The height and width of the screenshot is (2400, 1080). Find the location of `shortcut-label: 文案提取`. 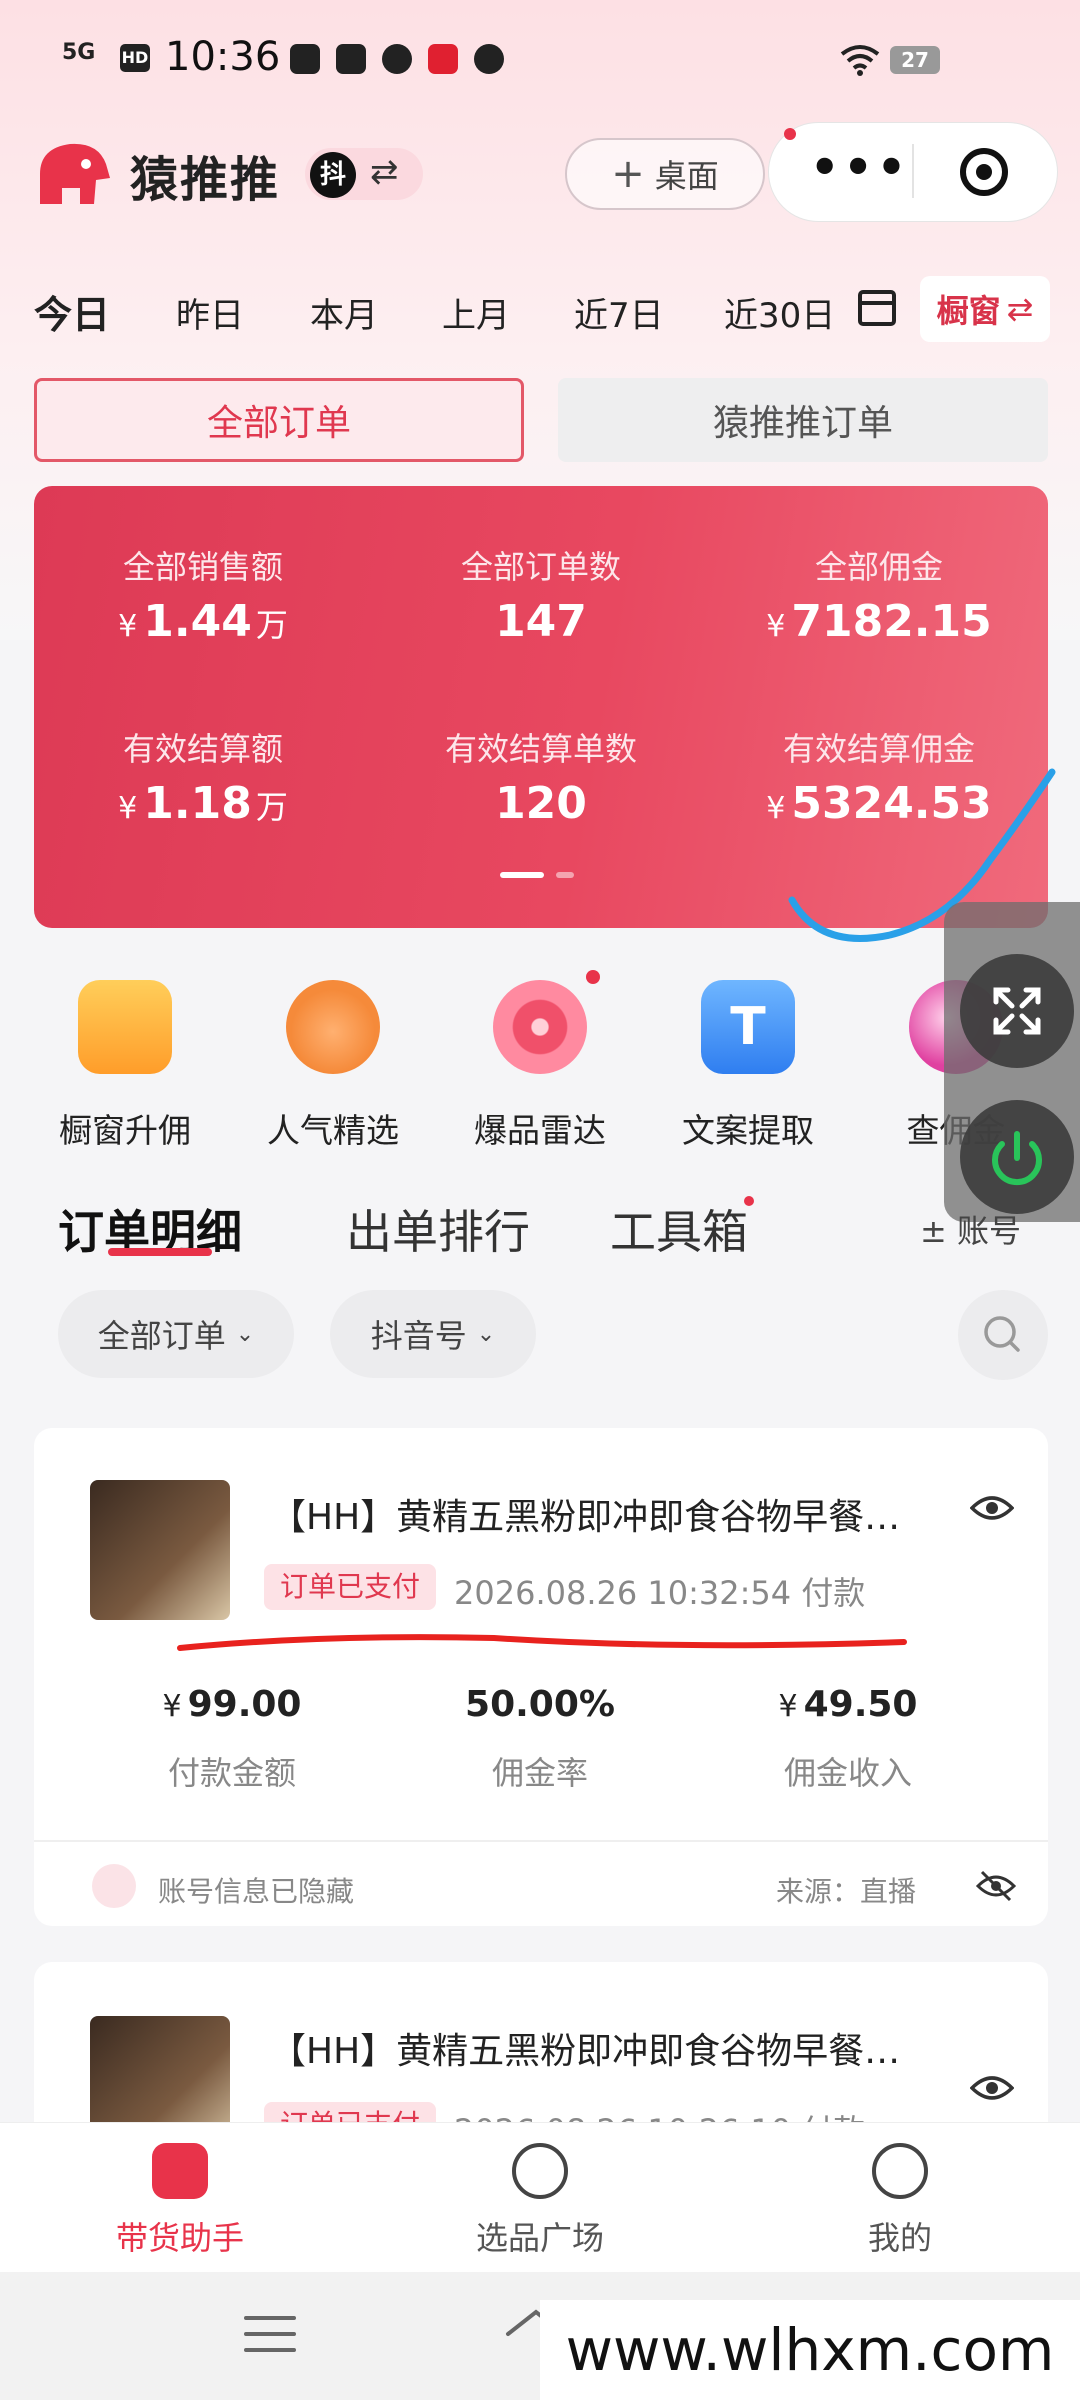

shortcut-label: 文案提取 is located at coordinates (748, 1130).